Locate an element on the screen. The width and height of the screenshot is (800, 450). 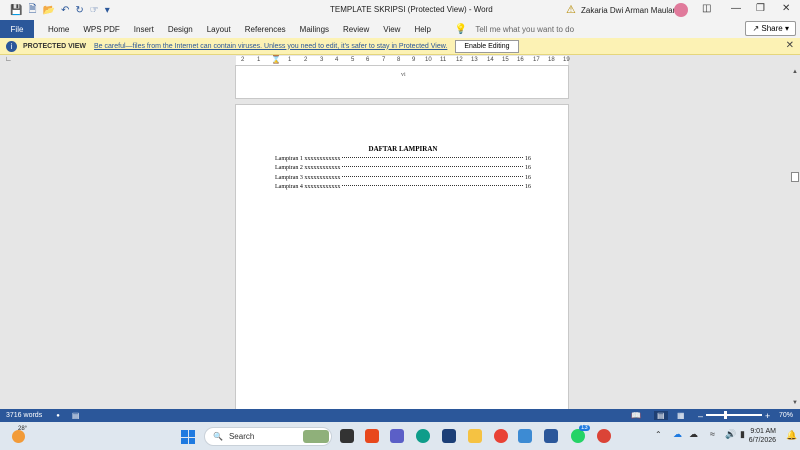
tab-design: Design is located at coordinates (180, 29).